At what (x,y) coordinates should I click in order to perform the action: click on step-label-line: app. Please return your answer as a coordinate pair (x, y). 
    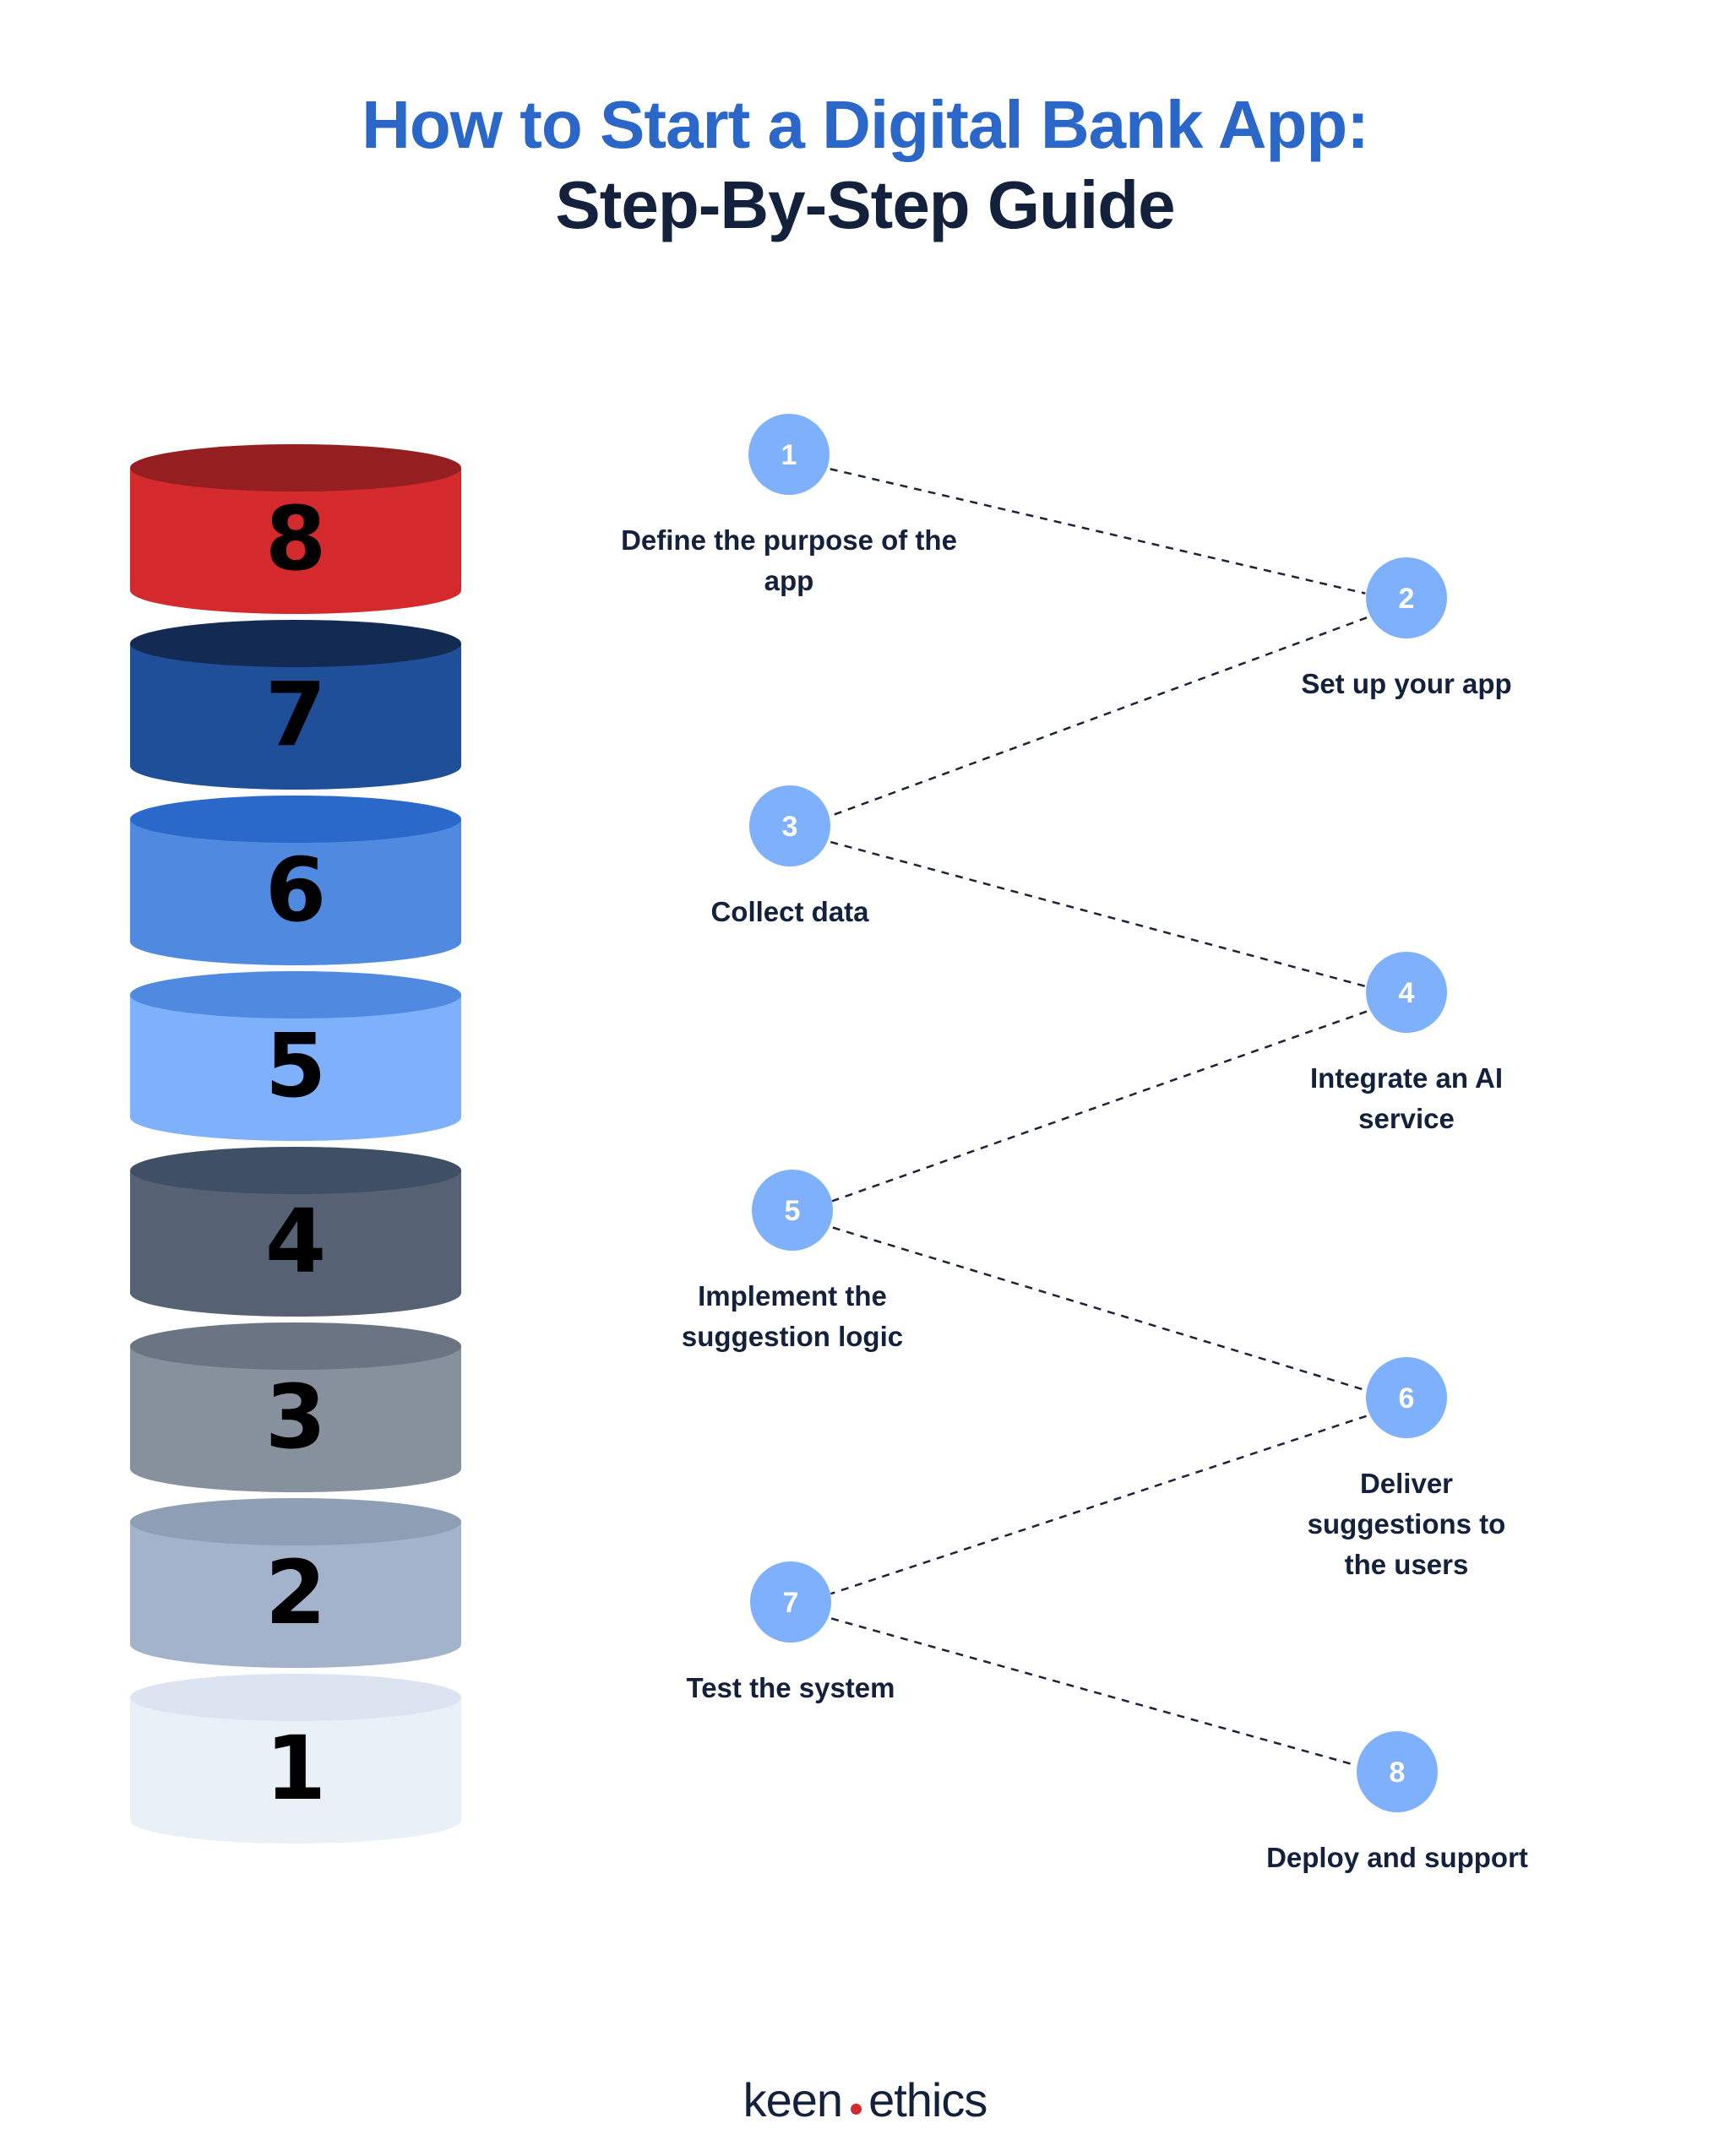
    Looking at the image, I should click on (789, 580).